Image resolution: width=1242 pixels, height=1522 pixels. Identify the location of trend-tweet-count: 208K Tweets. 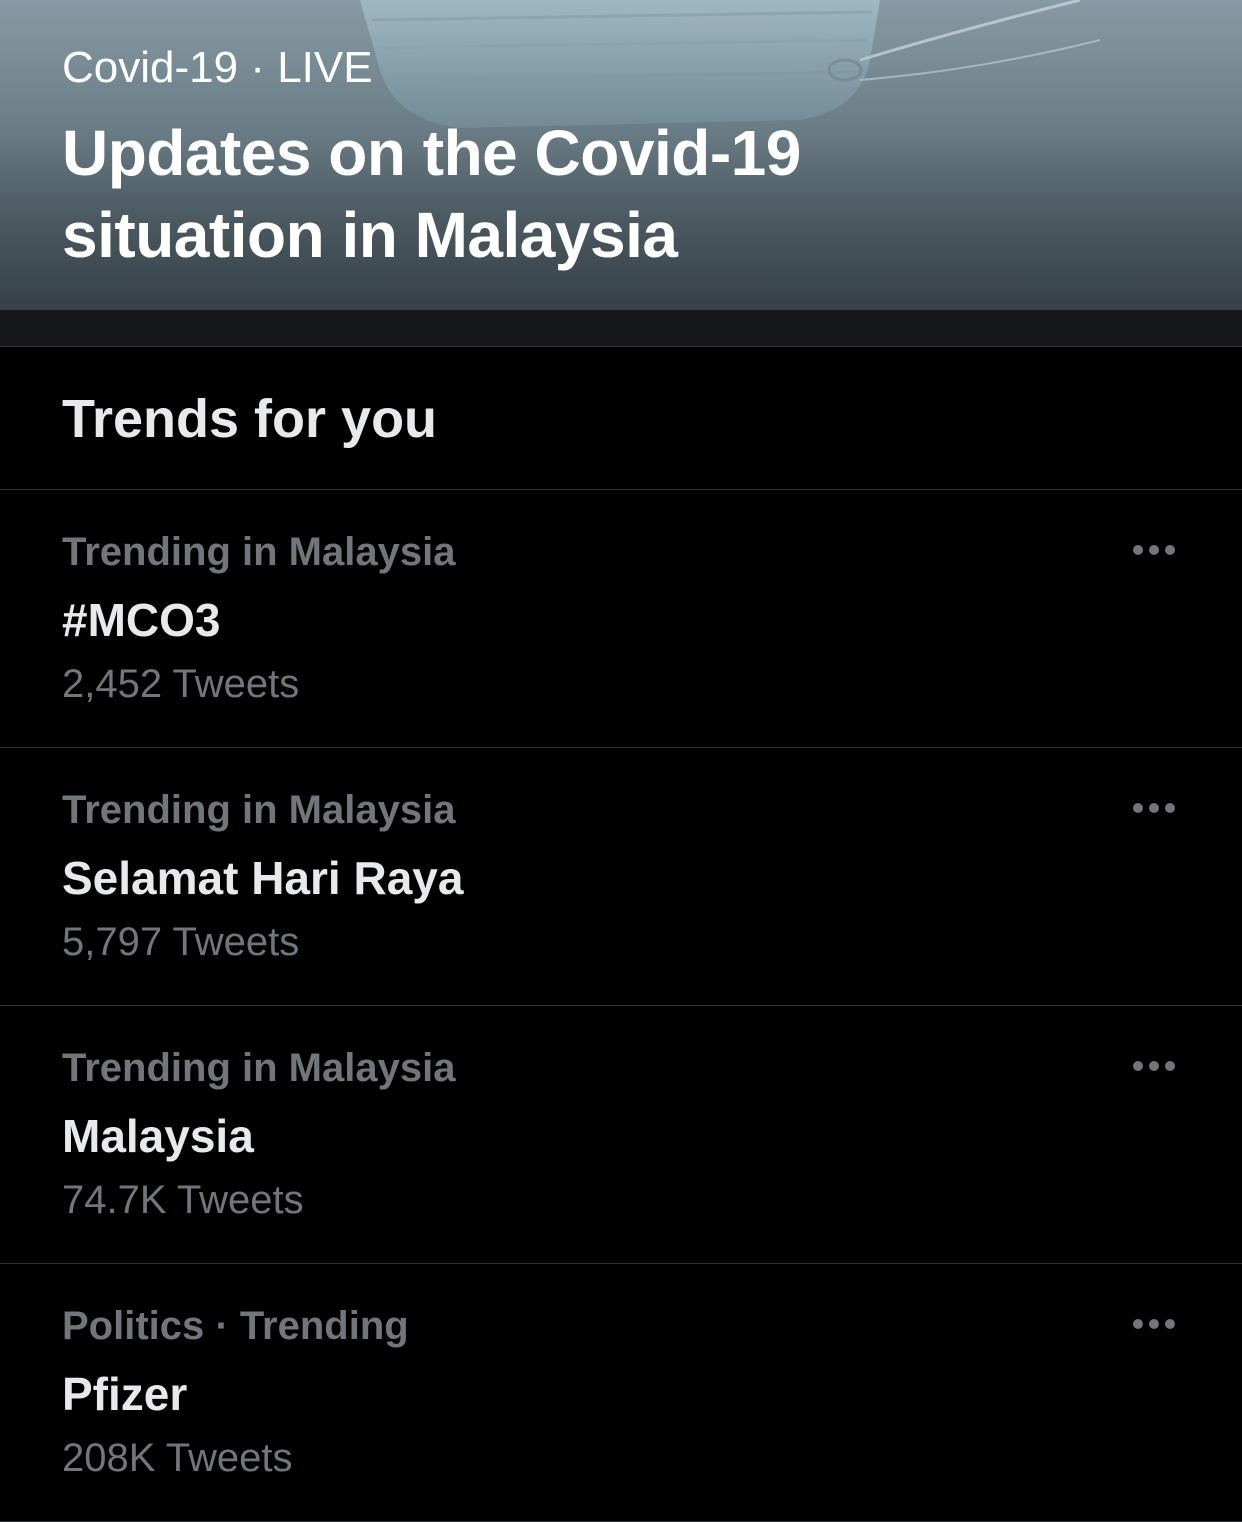
(177, 1458).